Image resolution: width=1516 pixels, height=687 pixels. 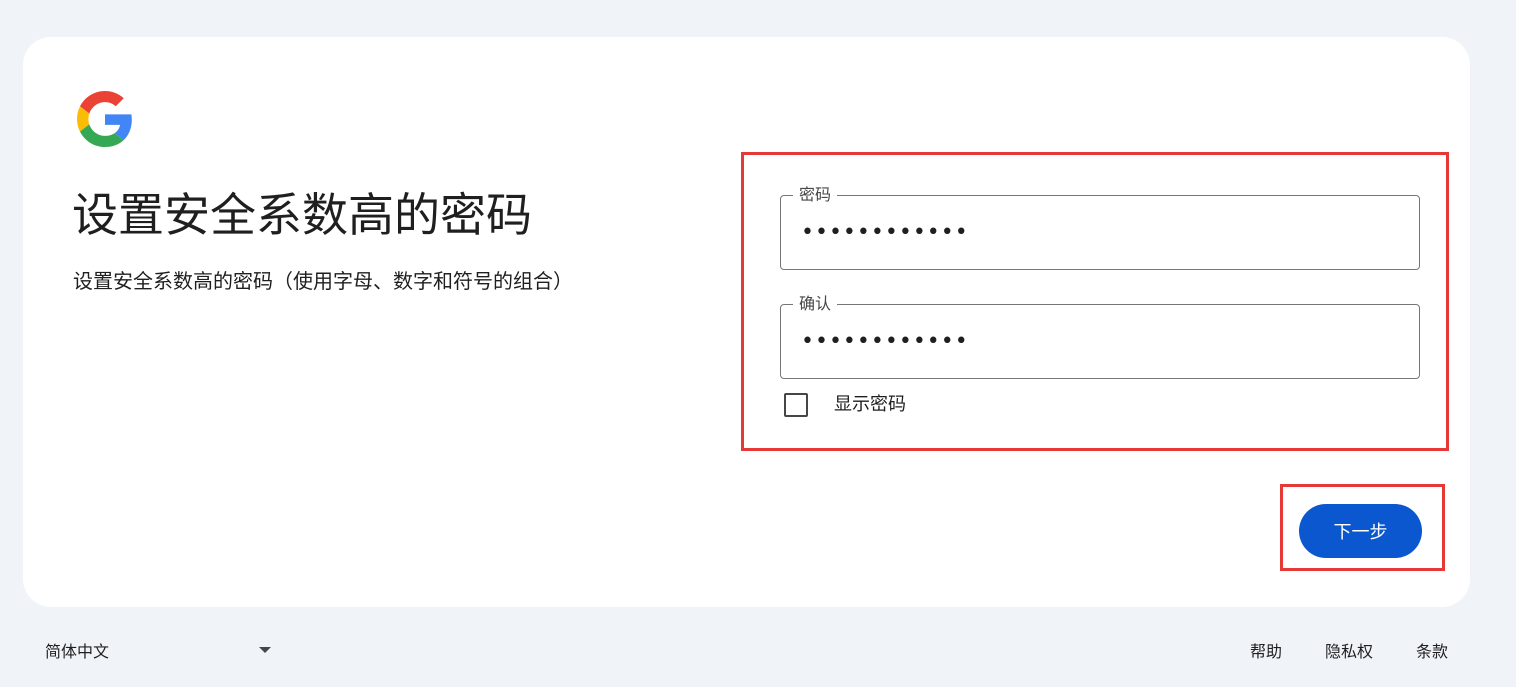 I want to click on language-select: 简体中文, so click(x=160, y=650).